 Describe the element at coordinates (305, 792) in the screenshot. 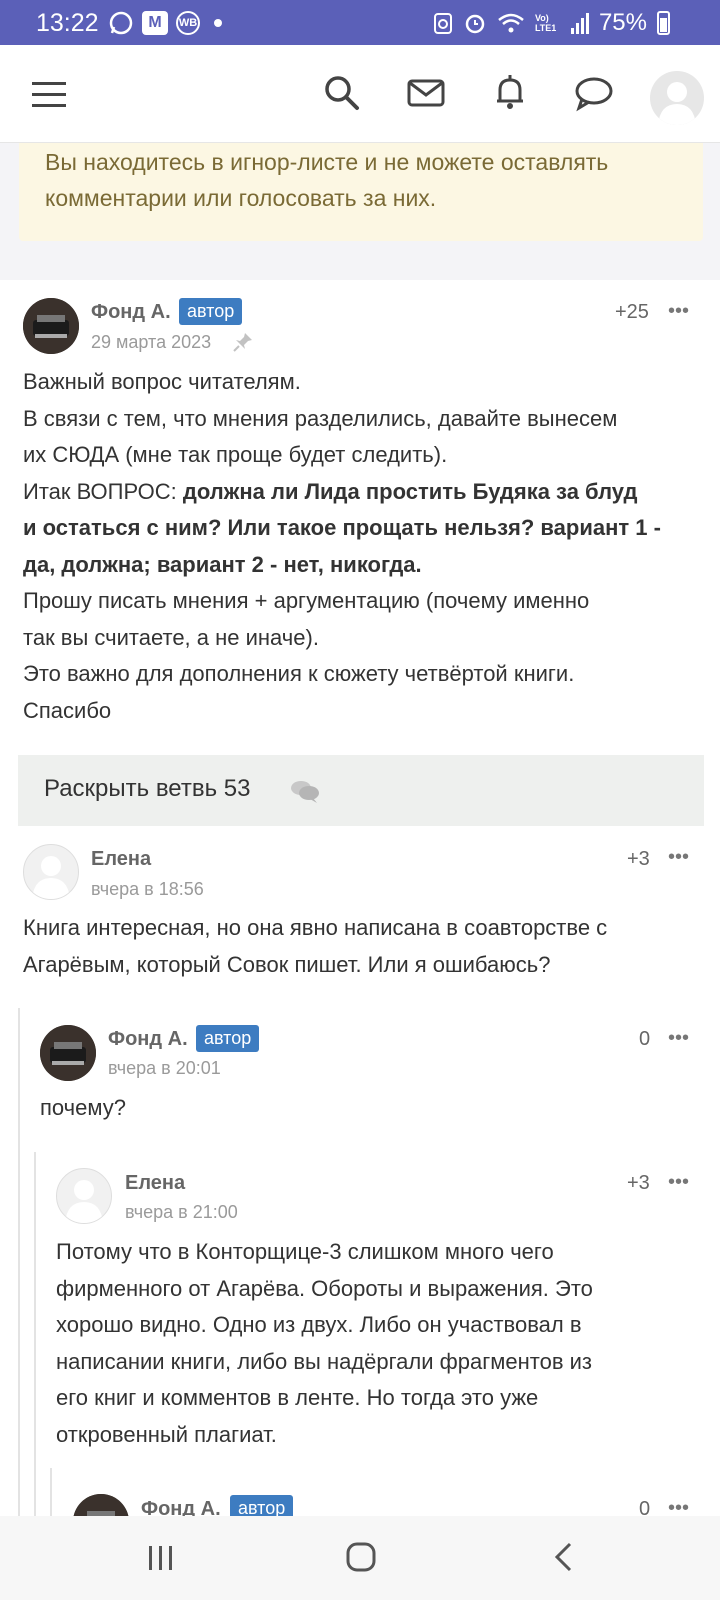

I see `comments-icon` at that location.